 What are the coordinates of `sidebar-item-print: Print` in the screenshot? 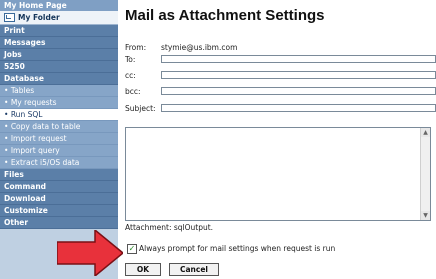 It's located at (59, 31).